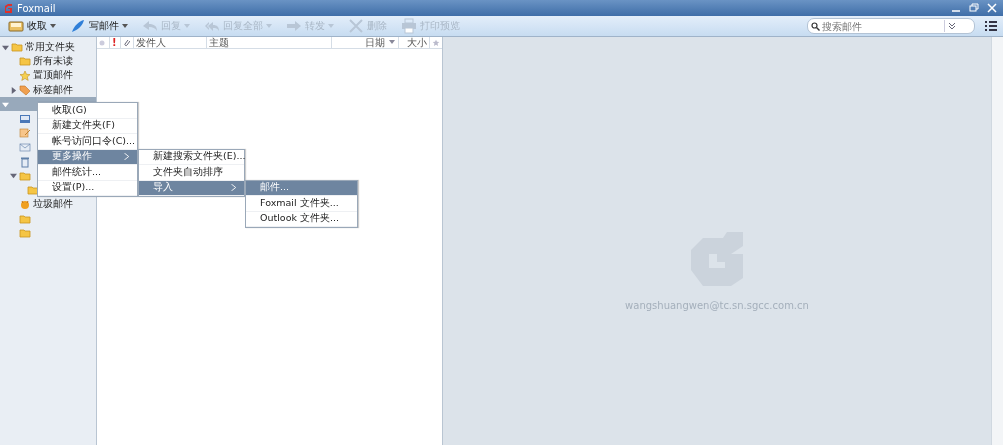 This screenshot has height=445, width=1003. I want to click on restore-button, so click(974, 8).